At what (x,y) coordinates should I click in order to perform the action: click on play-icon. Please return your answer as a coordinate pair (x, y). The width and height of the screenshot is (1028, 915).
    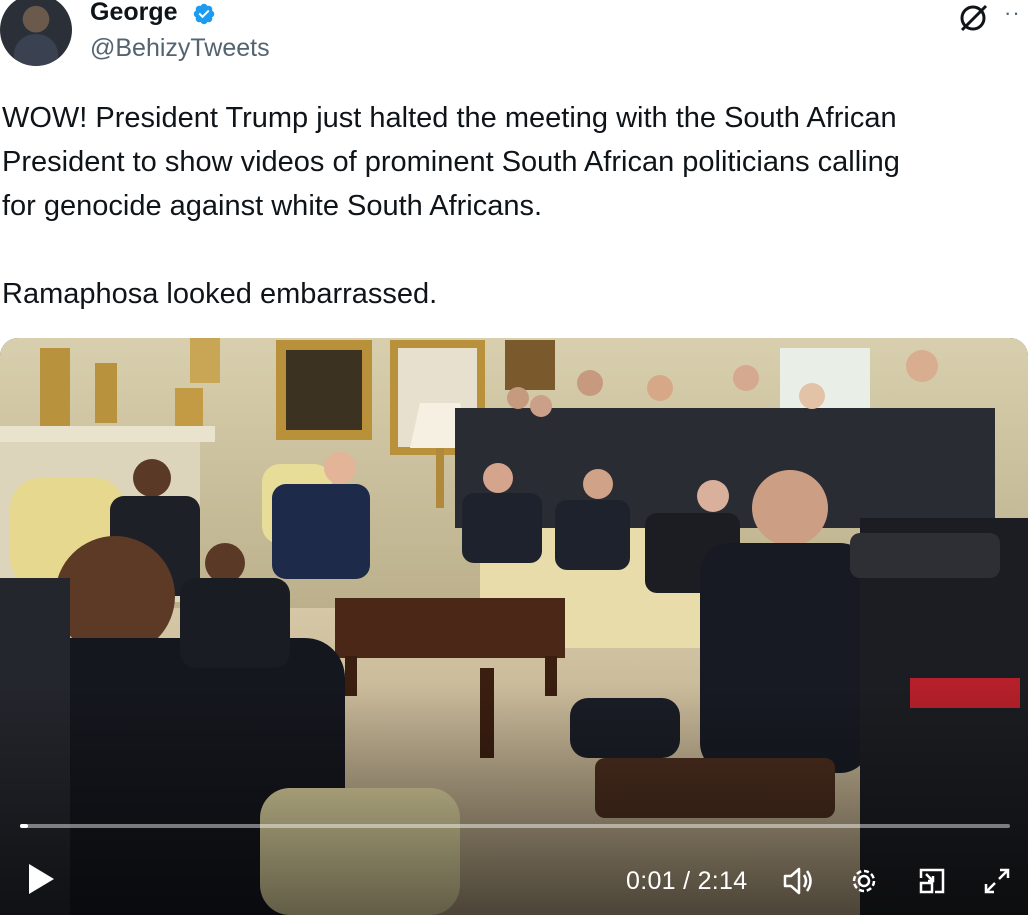
    Looking at the image, I should click on (41, 879).